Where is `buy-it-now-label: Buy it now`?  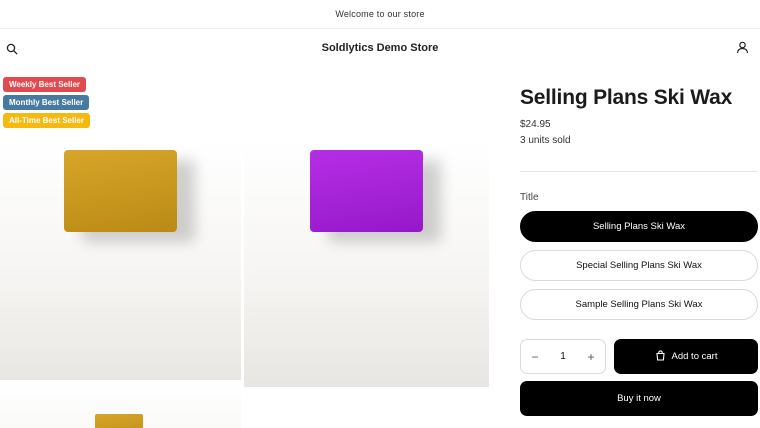 buy-it-now-label: Buy it now is located at coordinates (639, 398).